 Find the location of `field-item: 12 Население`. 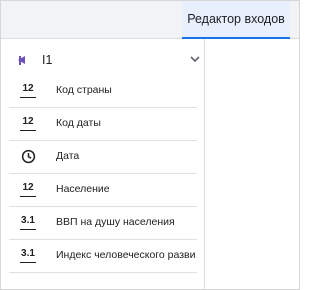

field-item: 12 Население is located at coordinates (103, 190).